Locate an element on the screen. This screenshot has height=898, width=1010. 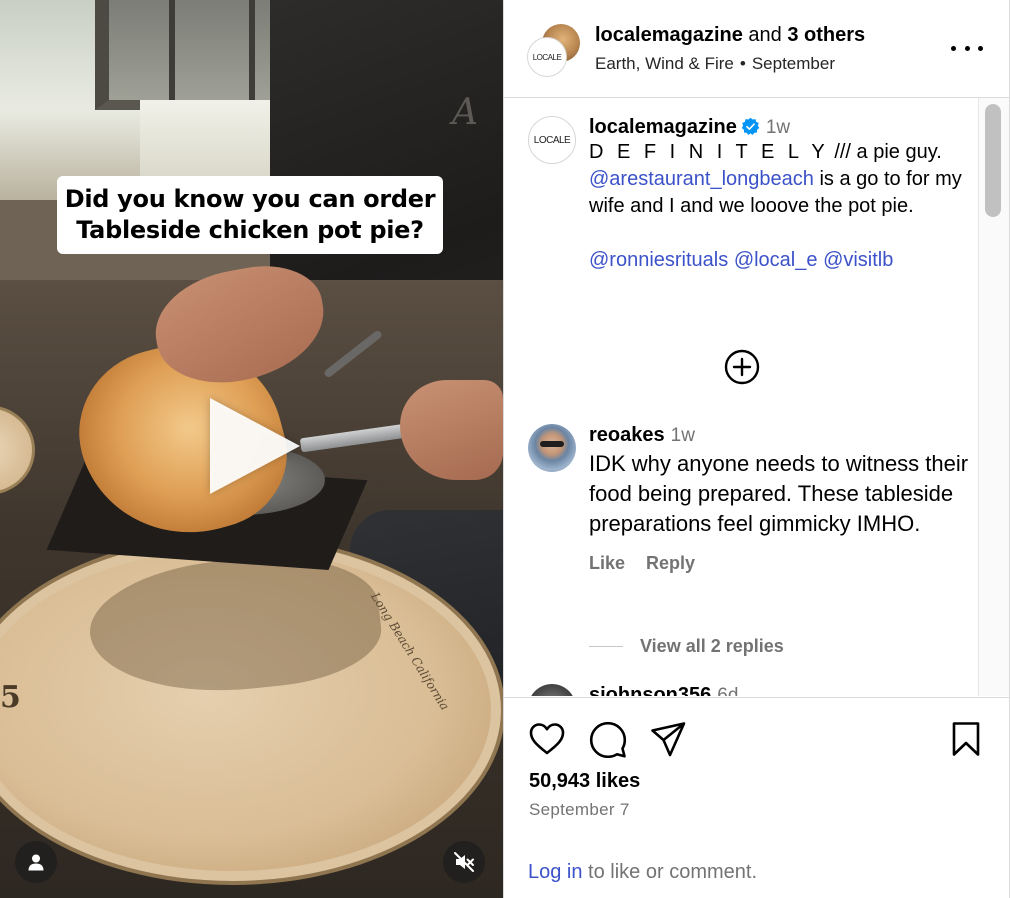
mention-link-ronniesrituals: @ronniesrituals is located at coordinates (658, 260).